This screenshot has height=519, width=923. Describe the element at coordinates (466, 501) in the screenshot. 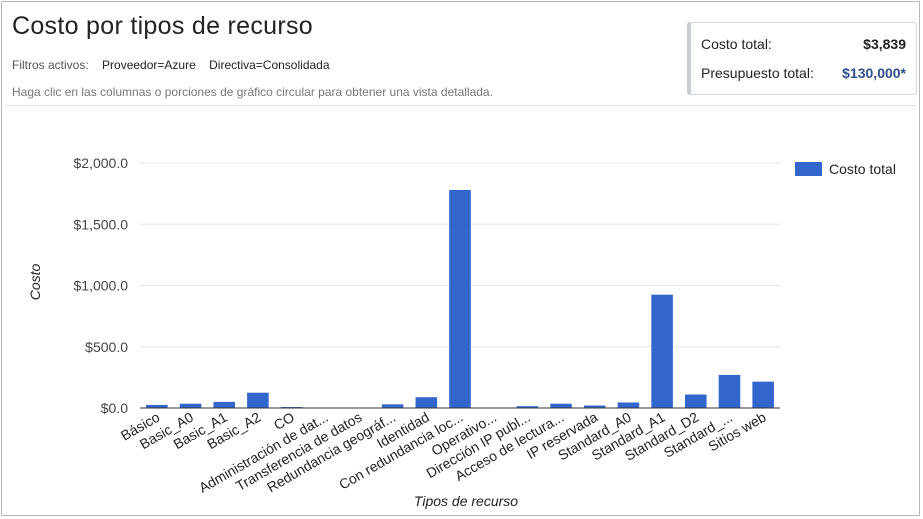

I see `x-axis-title: Tipos de recurso` at that location.